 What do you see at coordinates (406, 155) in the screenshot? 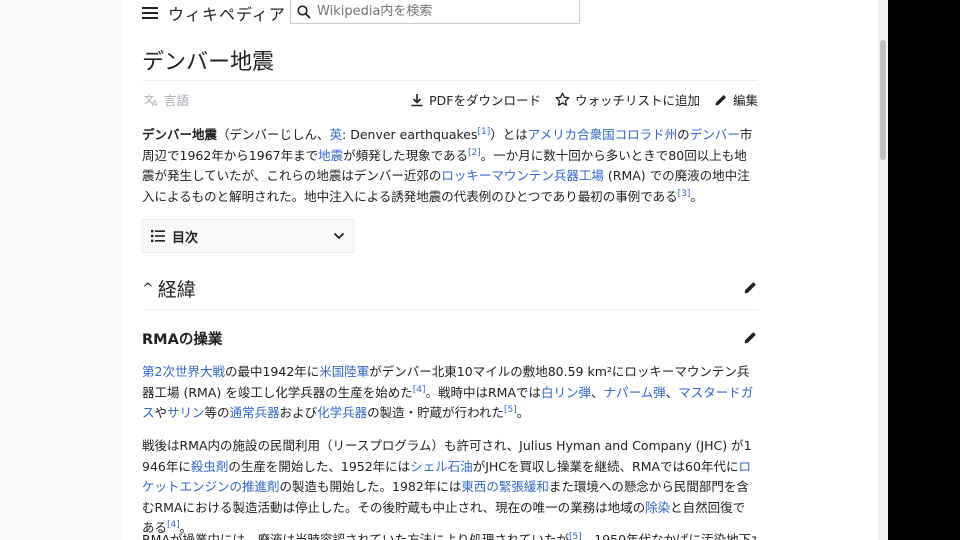
I see `text-span: が頻発した現象である` at bounding box center [406, 155].